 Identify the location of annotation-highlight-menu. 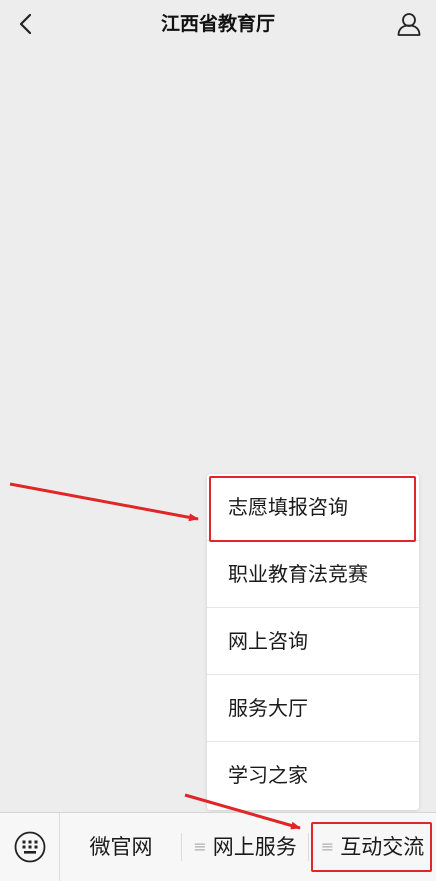
(371, 847).